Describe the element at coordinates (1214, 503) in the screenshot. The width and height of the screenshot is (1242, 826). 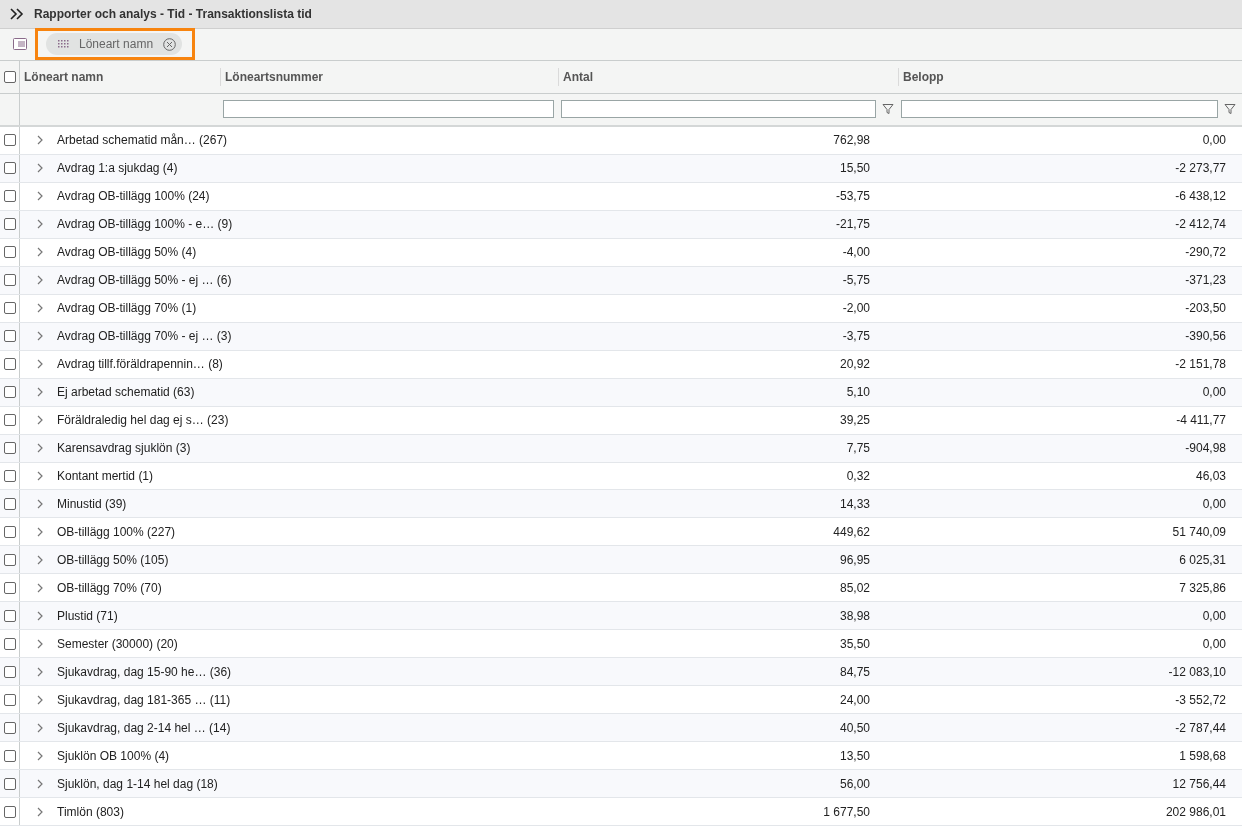
I see `table-cell-text: 0,00` at that location.